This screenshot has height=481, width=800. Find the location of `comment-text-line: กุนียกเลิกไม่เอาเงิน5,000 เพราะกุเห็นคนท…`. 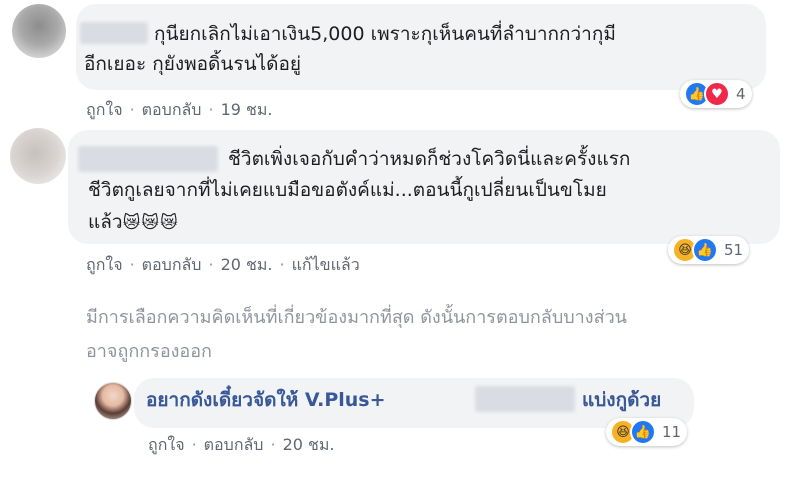

comment-text-line: กุนียกเลิกไม่เอาเงิน5,000 เพราะกุเห็นคนท… is located at coordinates (385, 34).